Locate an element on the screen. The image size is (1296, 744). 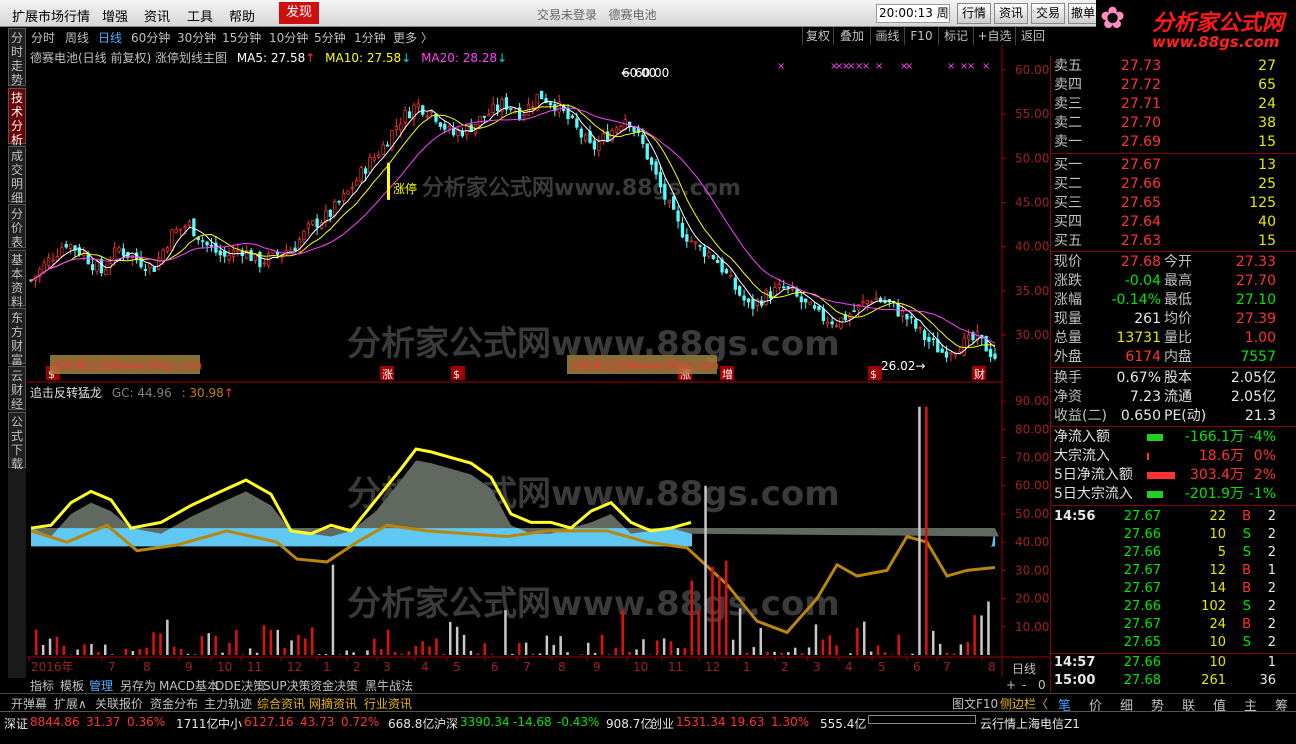
trade-button: 交易 is located at coordinates (1048, 13).